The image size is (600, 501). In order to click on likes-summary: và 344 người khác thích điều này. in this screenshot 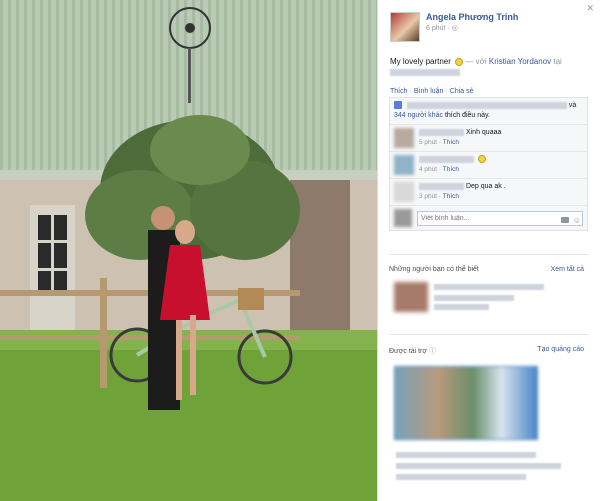, I will do `click(488, 111)`.